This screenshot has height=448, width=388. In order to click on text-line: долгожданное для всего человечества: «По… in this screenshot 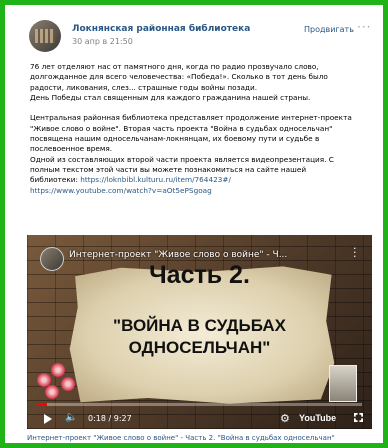, I will do `click(179, 77)`.